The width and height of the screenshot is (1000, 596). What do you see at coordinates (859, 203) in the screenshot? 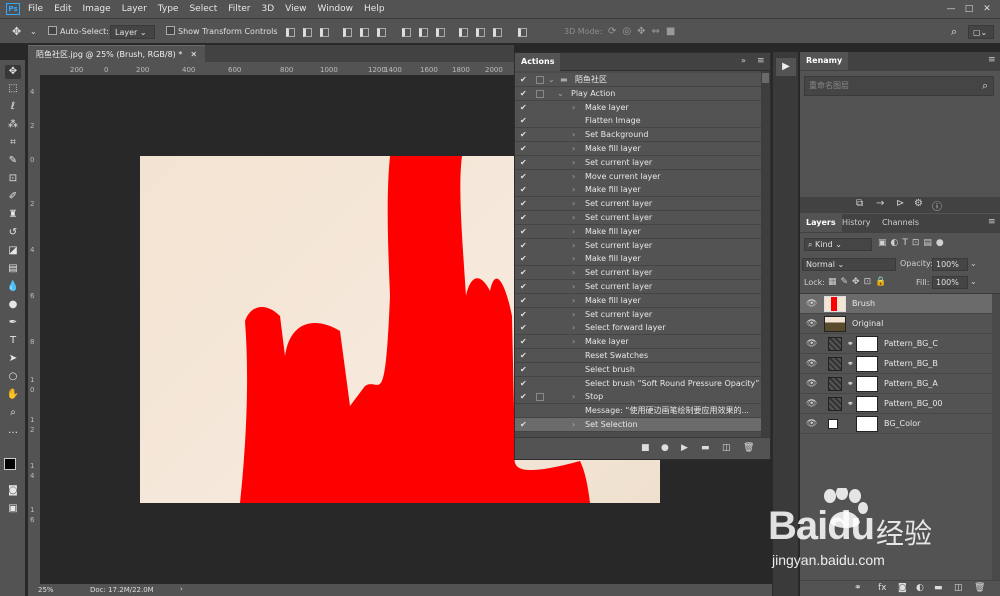
I see `plugin-a-icon: ⧉` at bounding box center [859, 203].